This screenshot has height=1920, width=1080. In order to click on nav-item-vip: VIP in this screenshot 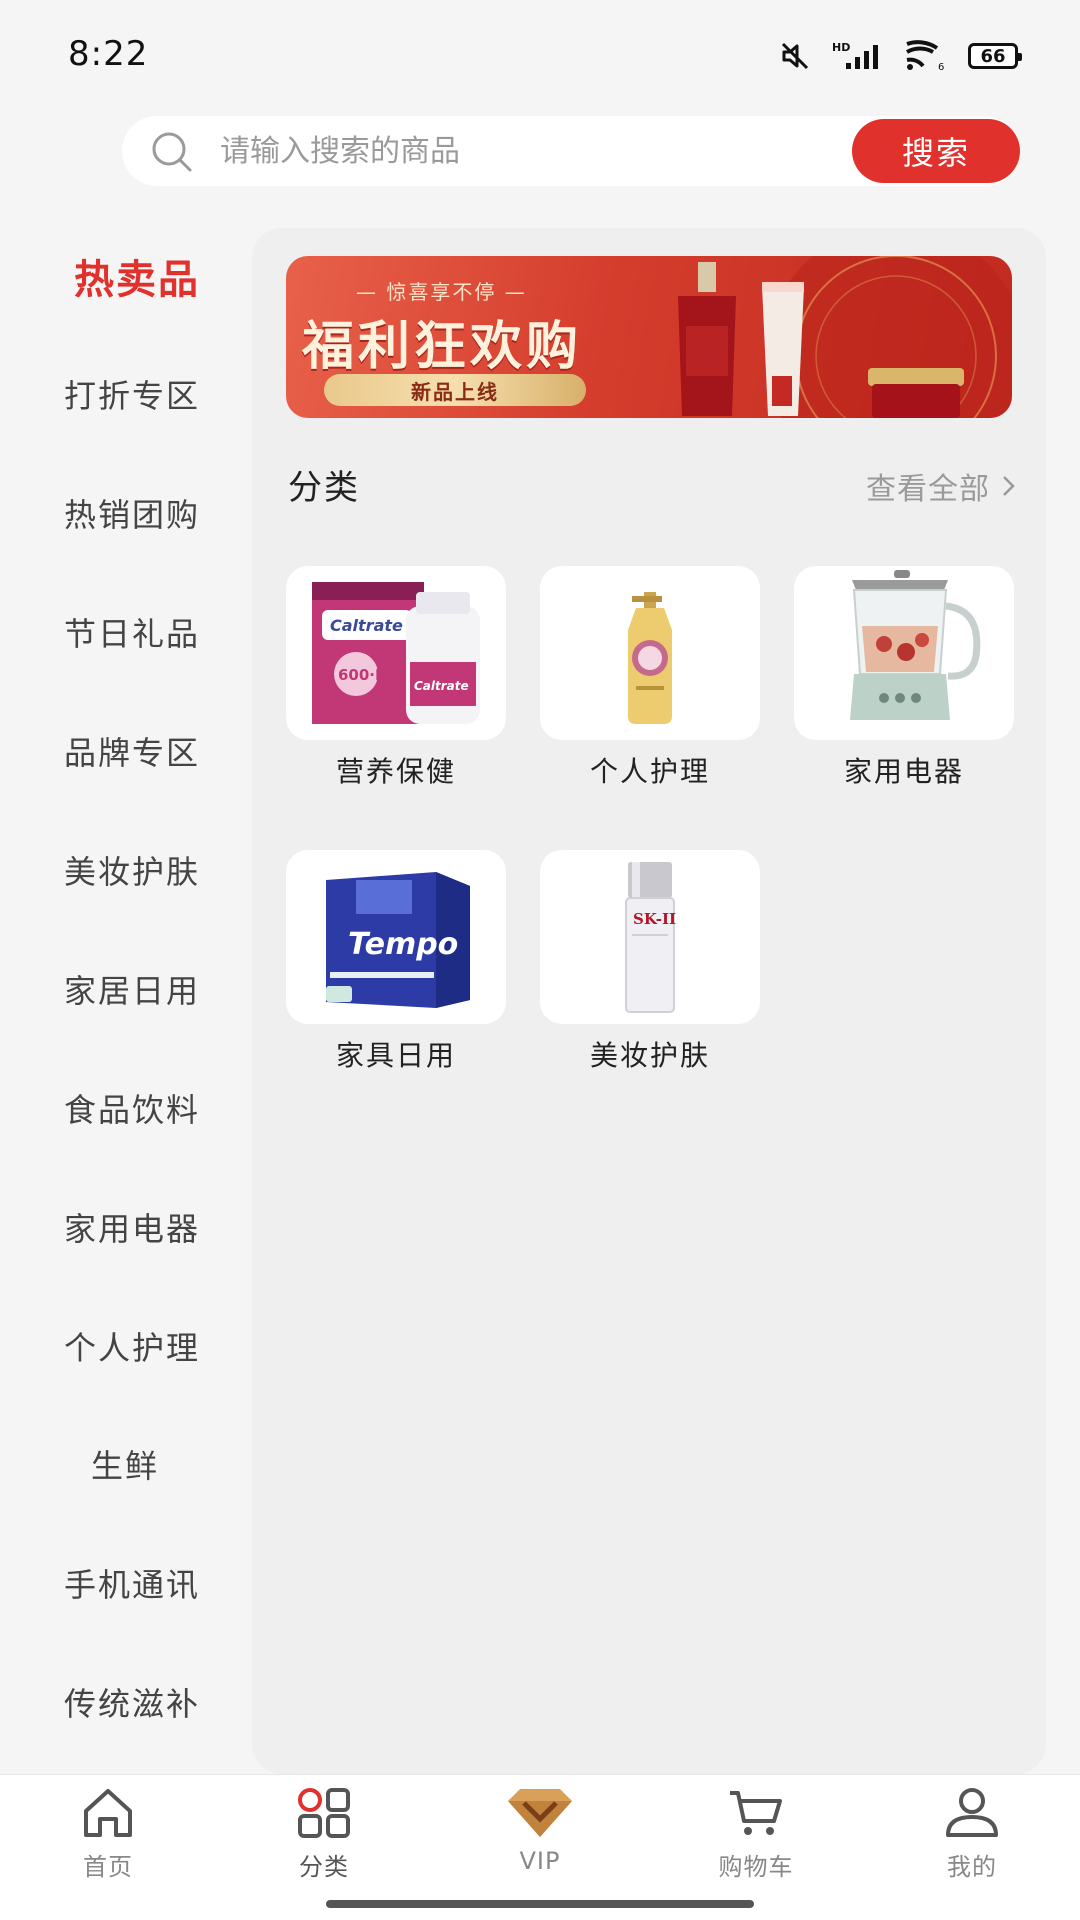, I will do `click(540, 1835)`.